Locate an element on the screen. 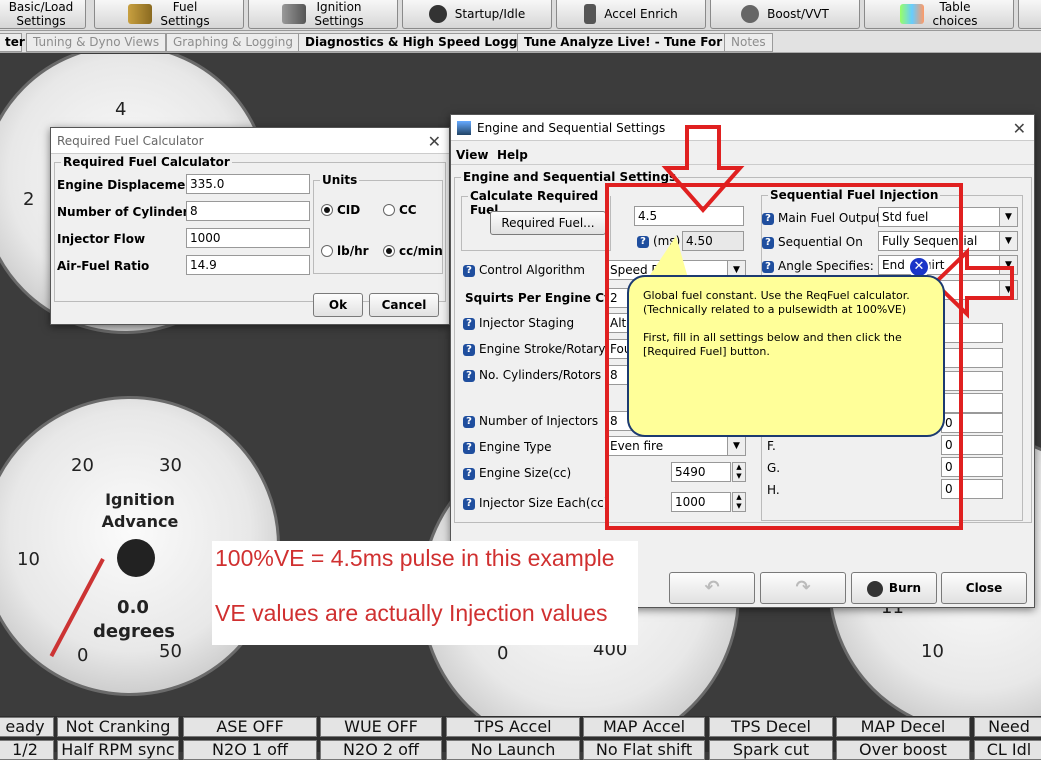  toolbar-label: Startup/Idle is located at coordinates (490, 14).